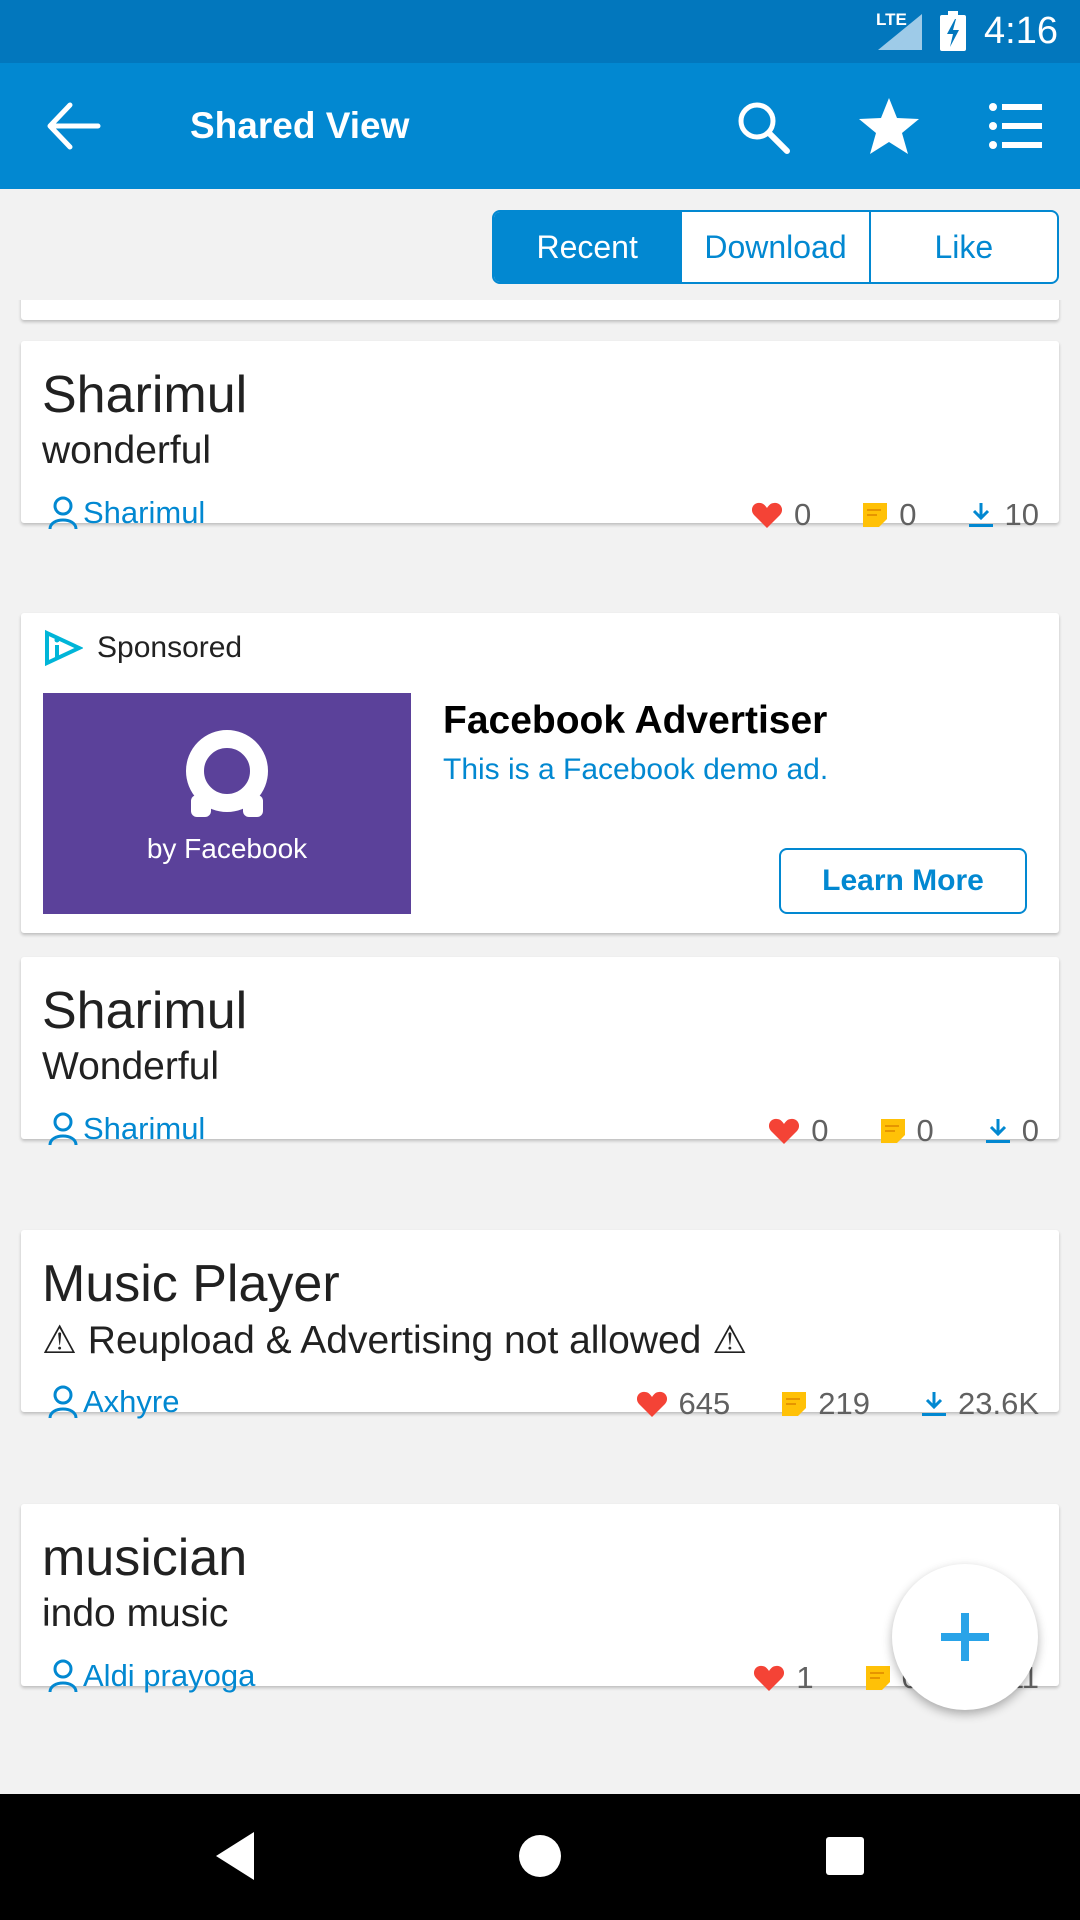 The height and width of the screenshot is (1920, 1080). What do you see at coordinates (227, 848) in the screenshot?
I see `ad-image-caption: by Facebook` at bounding box center [227, 848].